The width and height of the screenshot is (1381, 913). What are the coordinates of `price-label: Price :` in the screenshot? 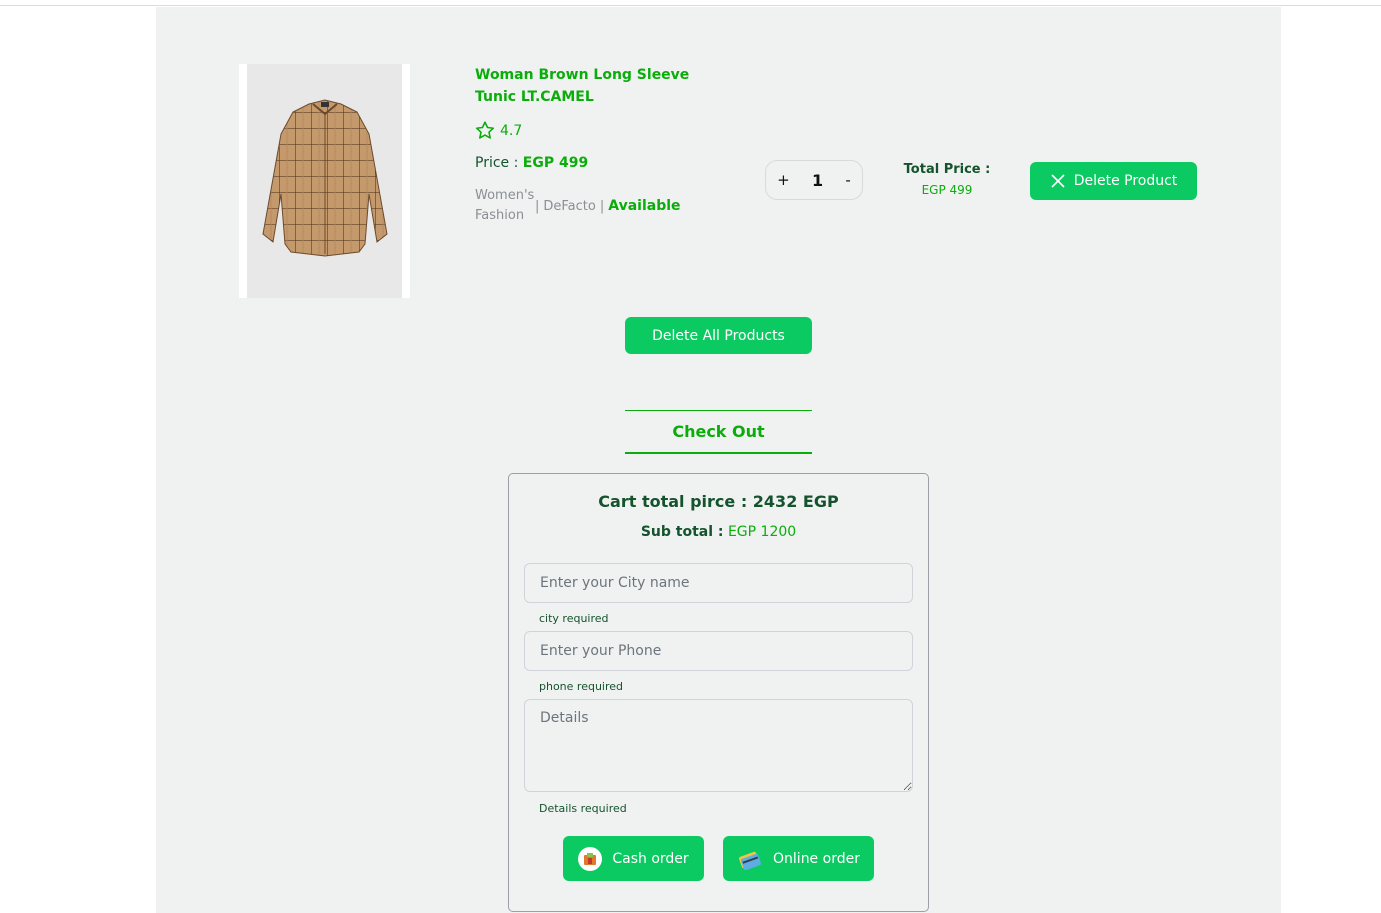 It's located at (497, 163).